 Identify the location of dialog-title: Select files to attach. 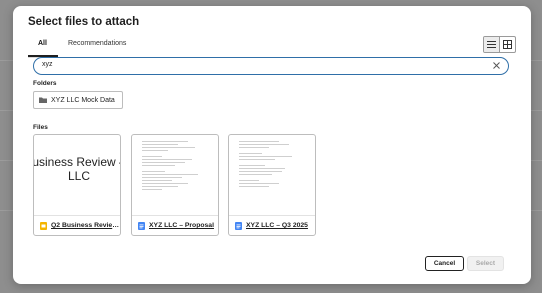
(84, 22).